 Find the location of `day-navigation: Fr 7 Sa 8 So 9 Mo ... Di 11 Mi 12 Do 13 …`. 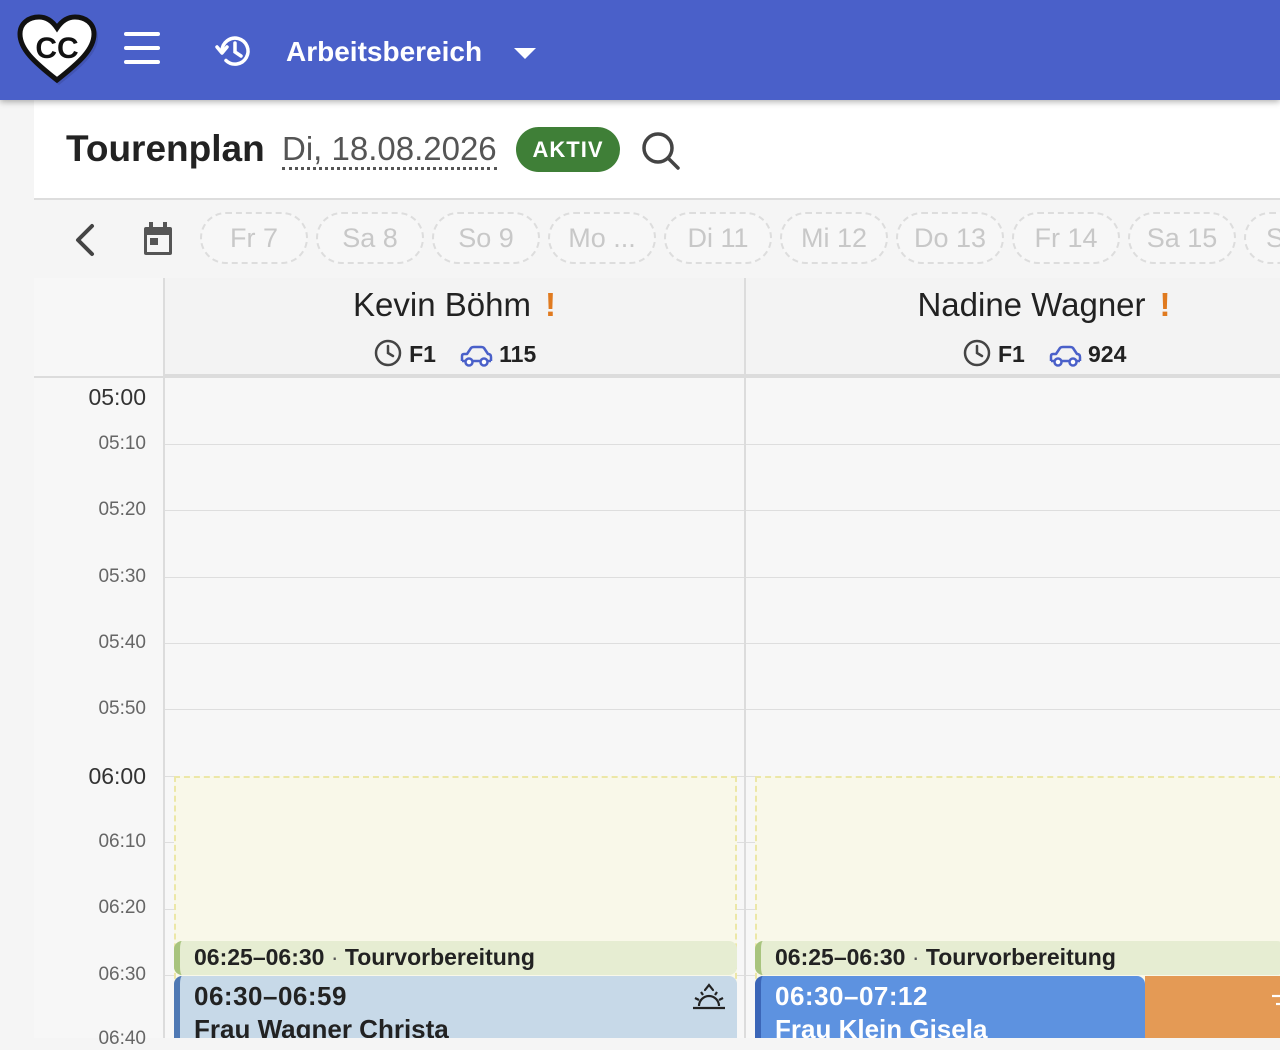

day-navigation: Fr 7 Sa 8 So 9 Mo ... Di 11 Mi 12 Do 13 … is located at coordinates (657, 240).